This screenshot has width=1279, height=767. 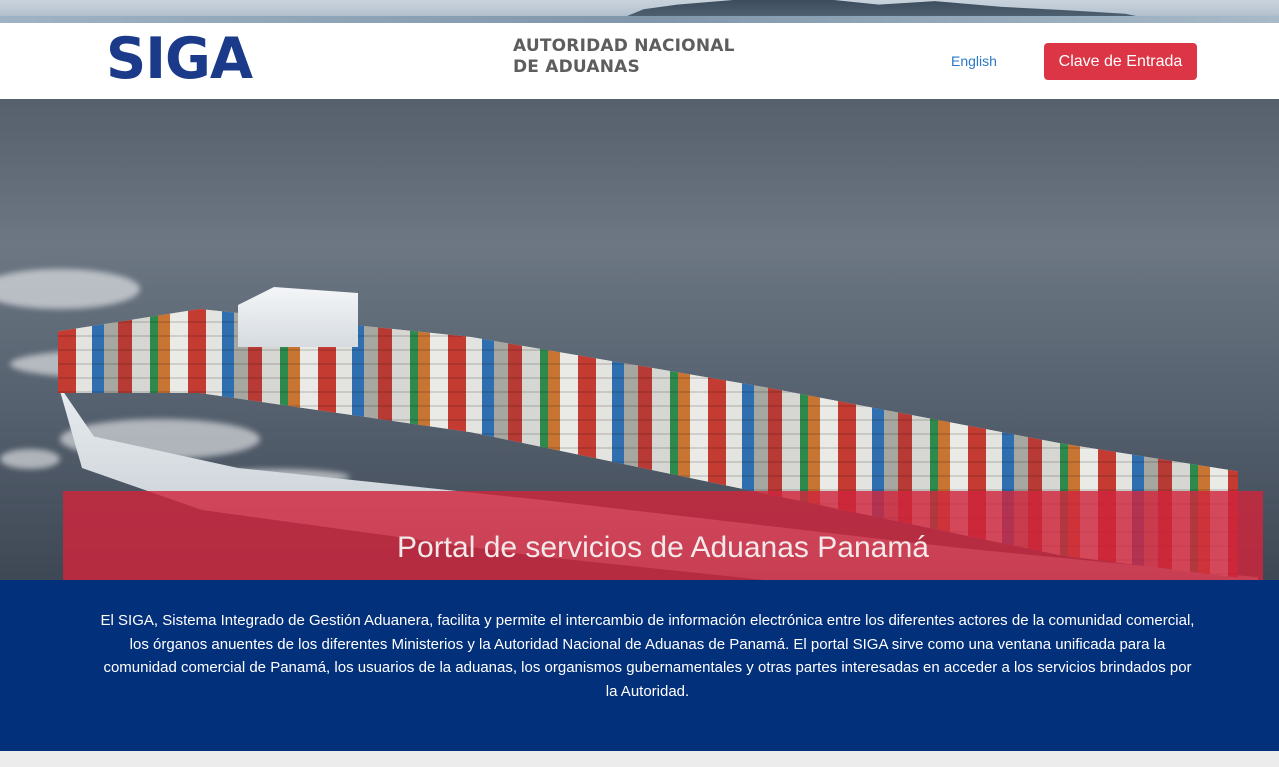 I want to click on sea-band, so click(x=639, y=19).